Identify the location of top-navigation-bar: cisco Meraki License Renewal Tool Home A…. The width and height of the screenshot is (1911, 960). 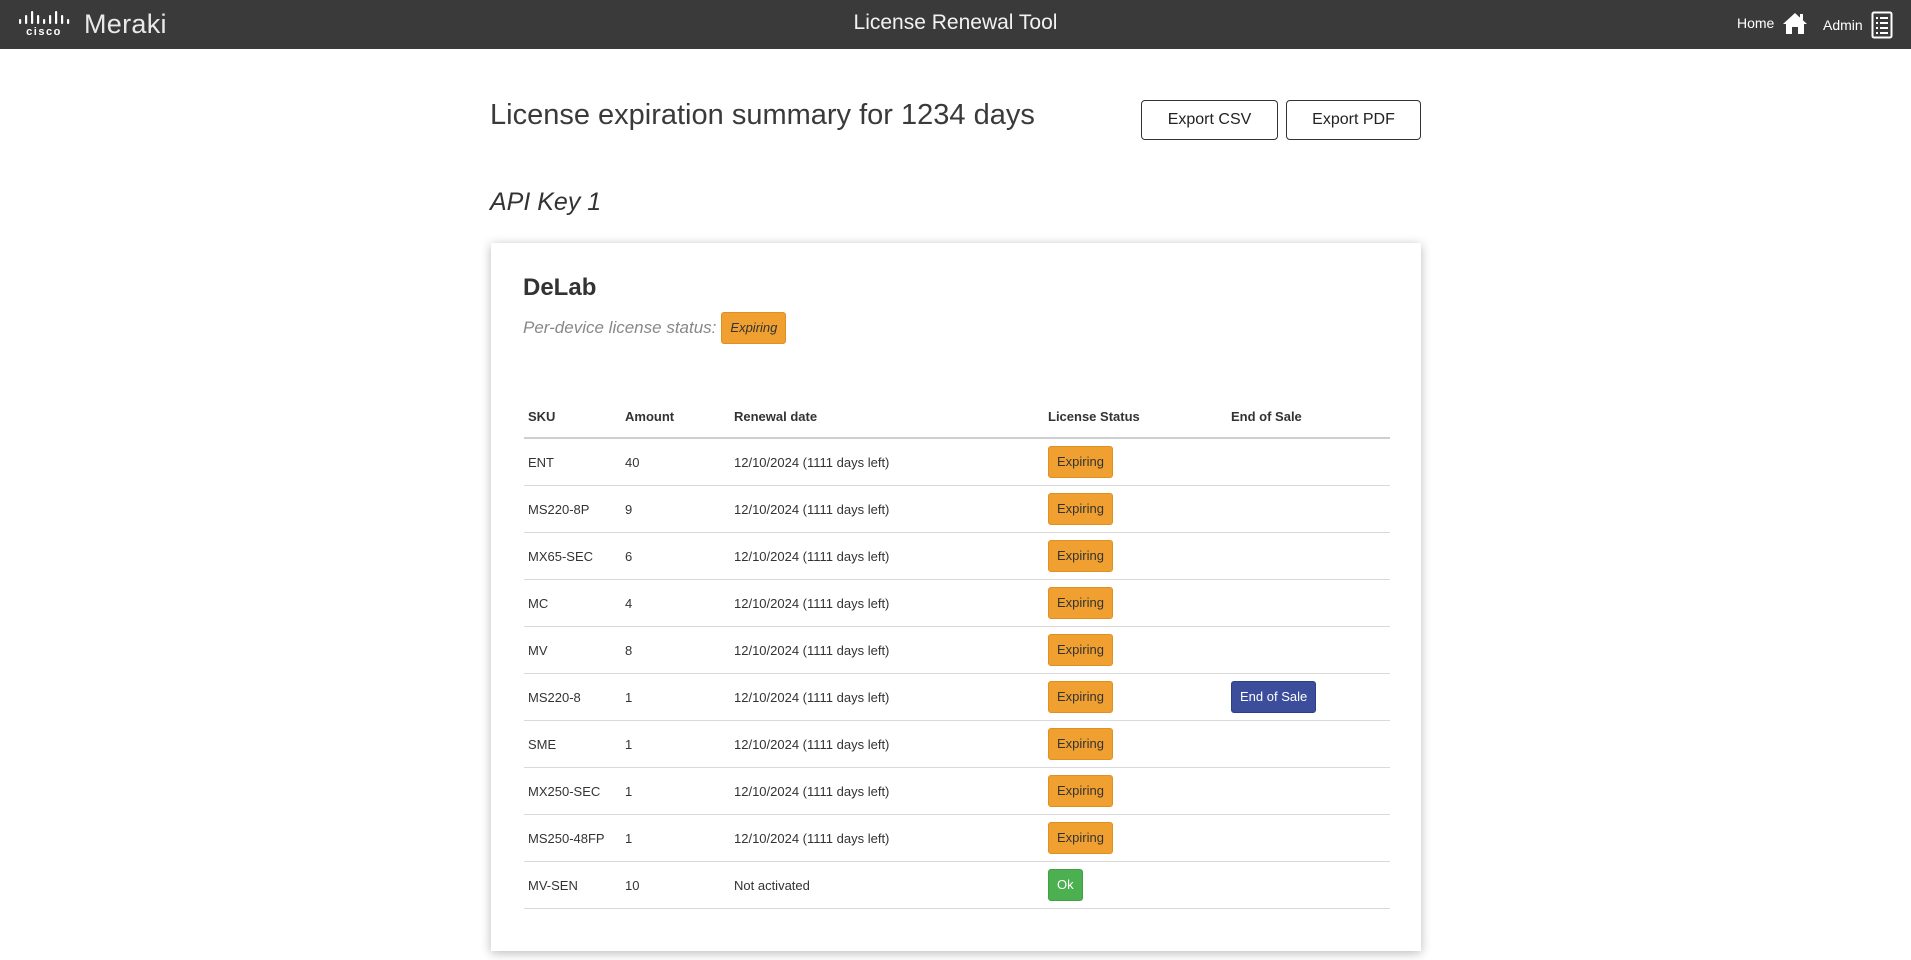
(955, 24).